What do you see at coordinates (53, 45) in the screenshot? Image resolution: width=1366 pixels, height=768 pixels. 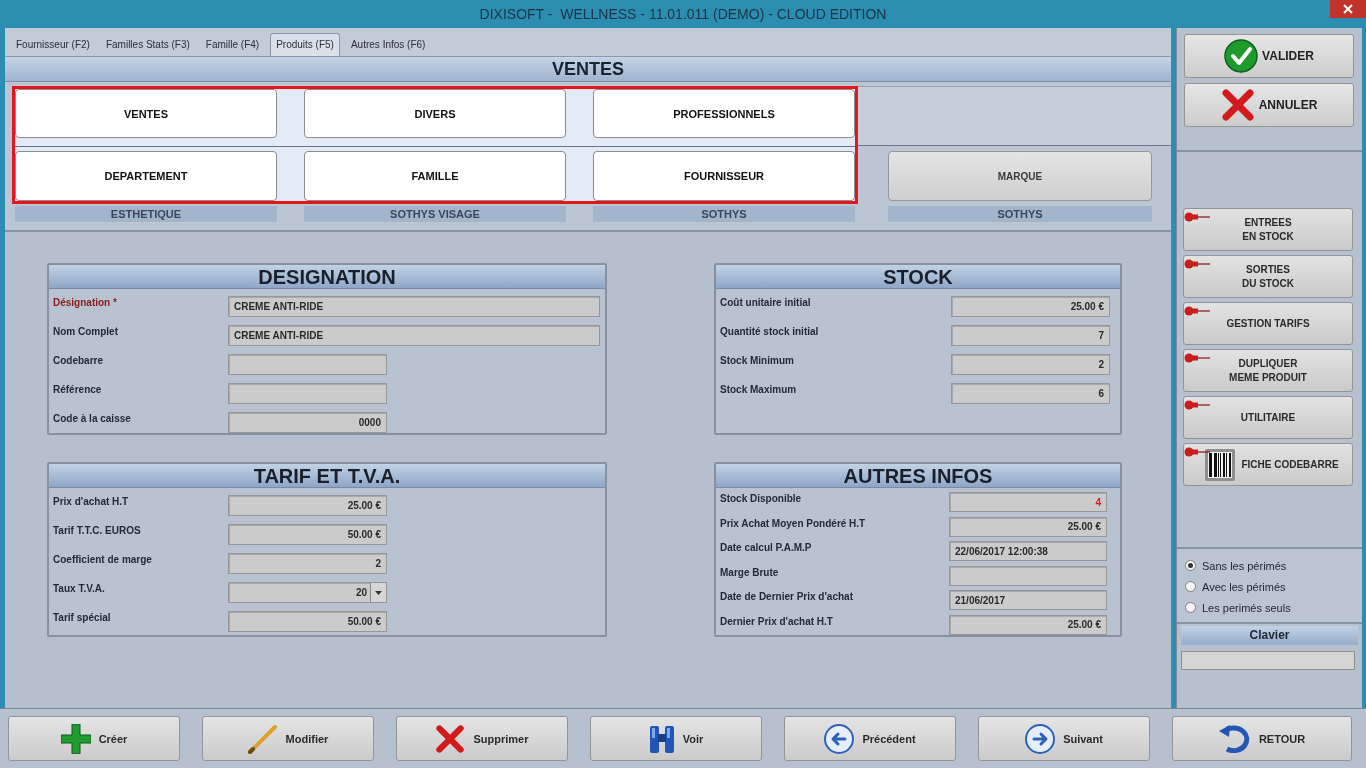 I see `tab: Fournisseur (F2)` at bounding box center [53, 45].